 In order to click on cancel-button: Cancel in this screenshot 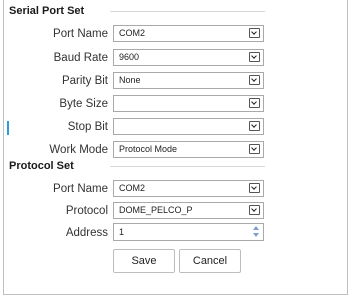, I will do `click(210, 261)`.